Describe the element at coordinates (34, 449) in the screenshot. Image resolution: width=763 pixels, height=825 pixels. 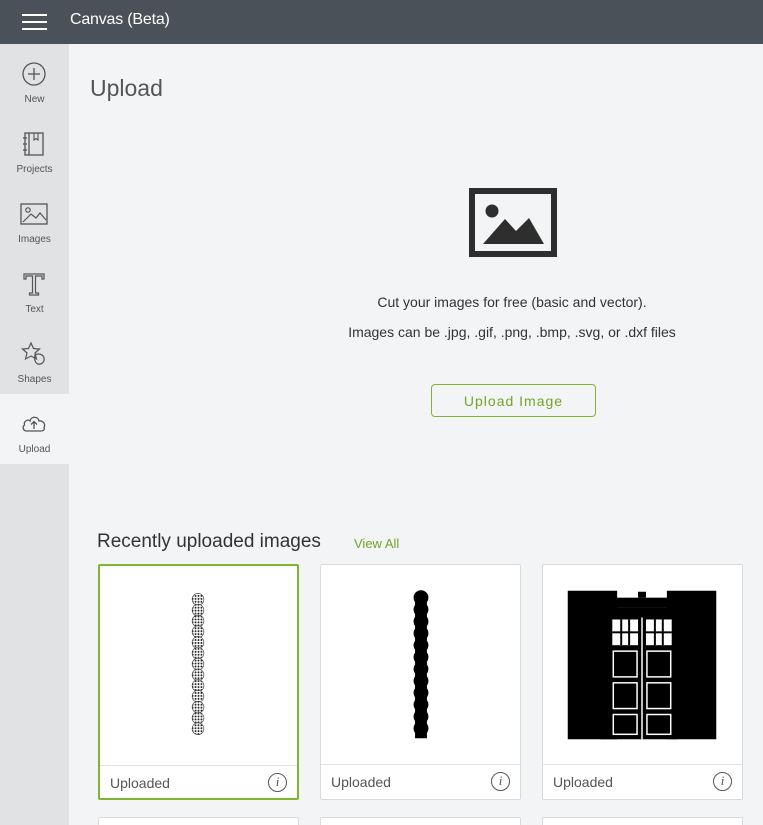
I see `sidebar-item-label: Upload` at that location.